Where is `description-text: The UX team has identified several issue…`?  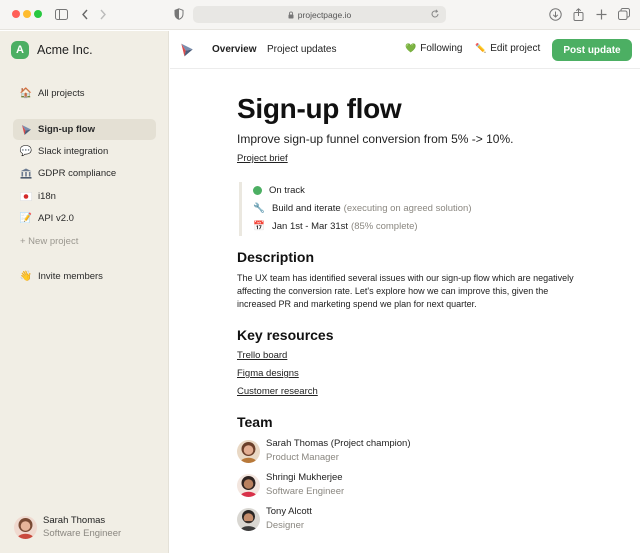
description-text: The UX team has identified several issue… is located at coordinates (405, 291).